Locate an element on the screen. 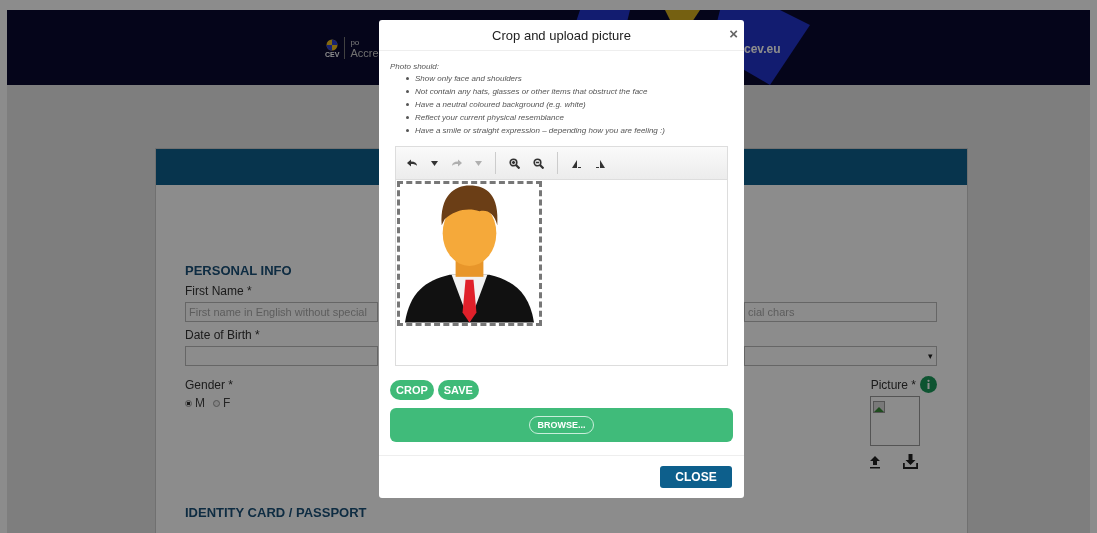  field-label: Picture * is located at coordinates (893, 385).